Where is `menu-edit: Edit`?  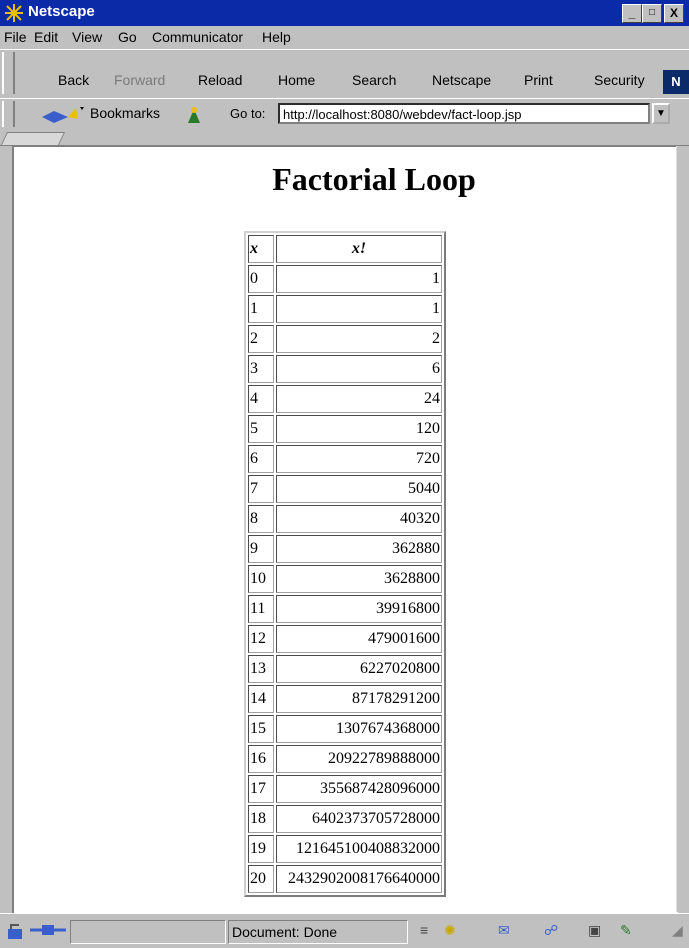 menu-edit: Edit is located at coordinates (46, 37).